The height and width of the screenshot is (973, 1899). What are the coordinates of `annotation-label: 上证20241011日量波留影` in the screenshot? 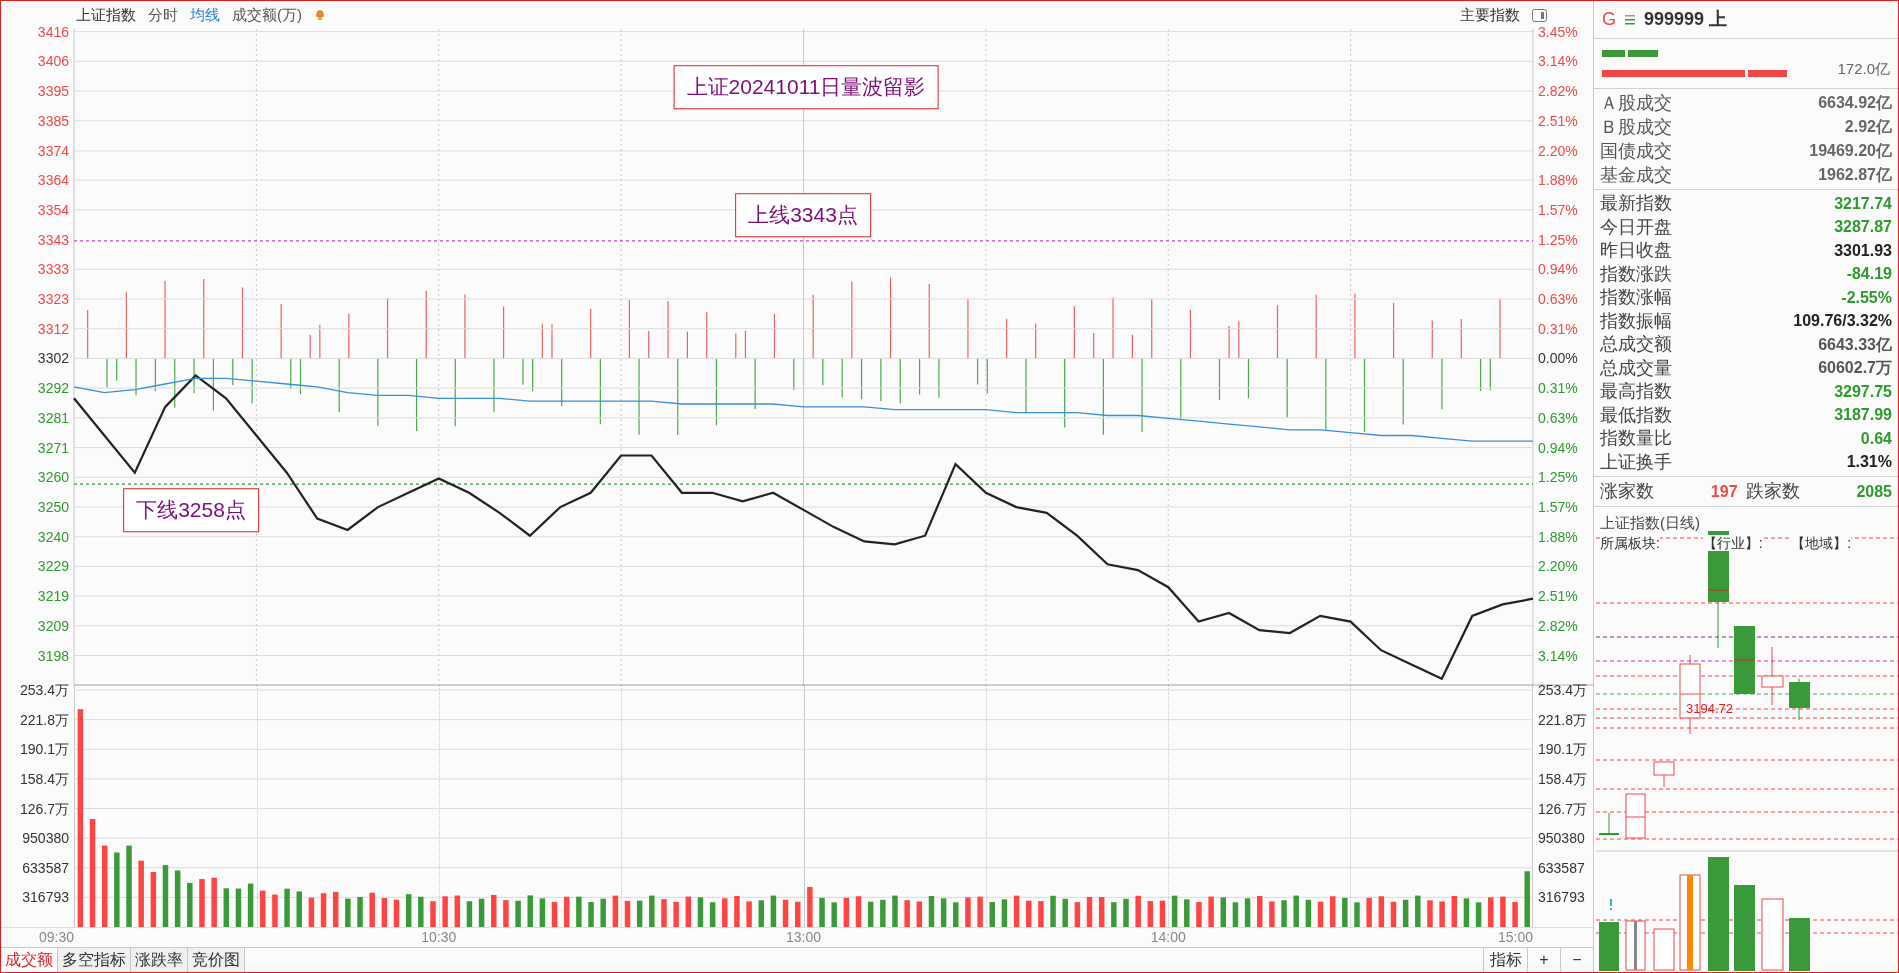 It's located at (806, 87).